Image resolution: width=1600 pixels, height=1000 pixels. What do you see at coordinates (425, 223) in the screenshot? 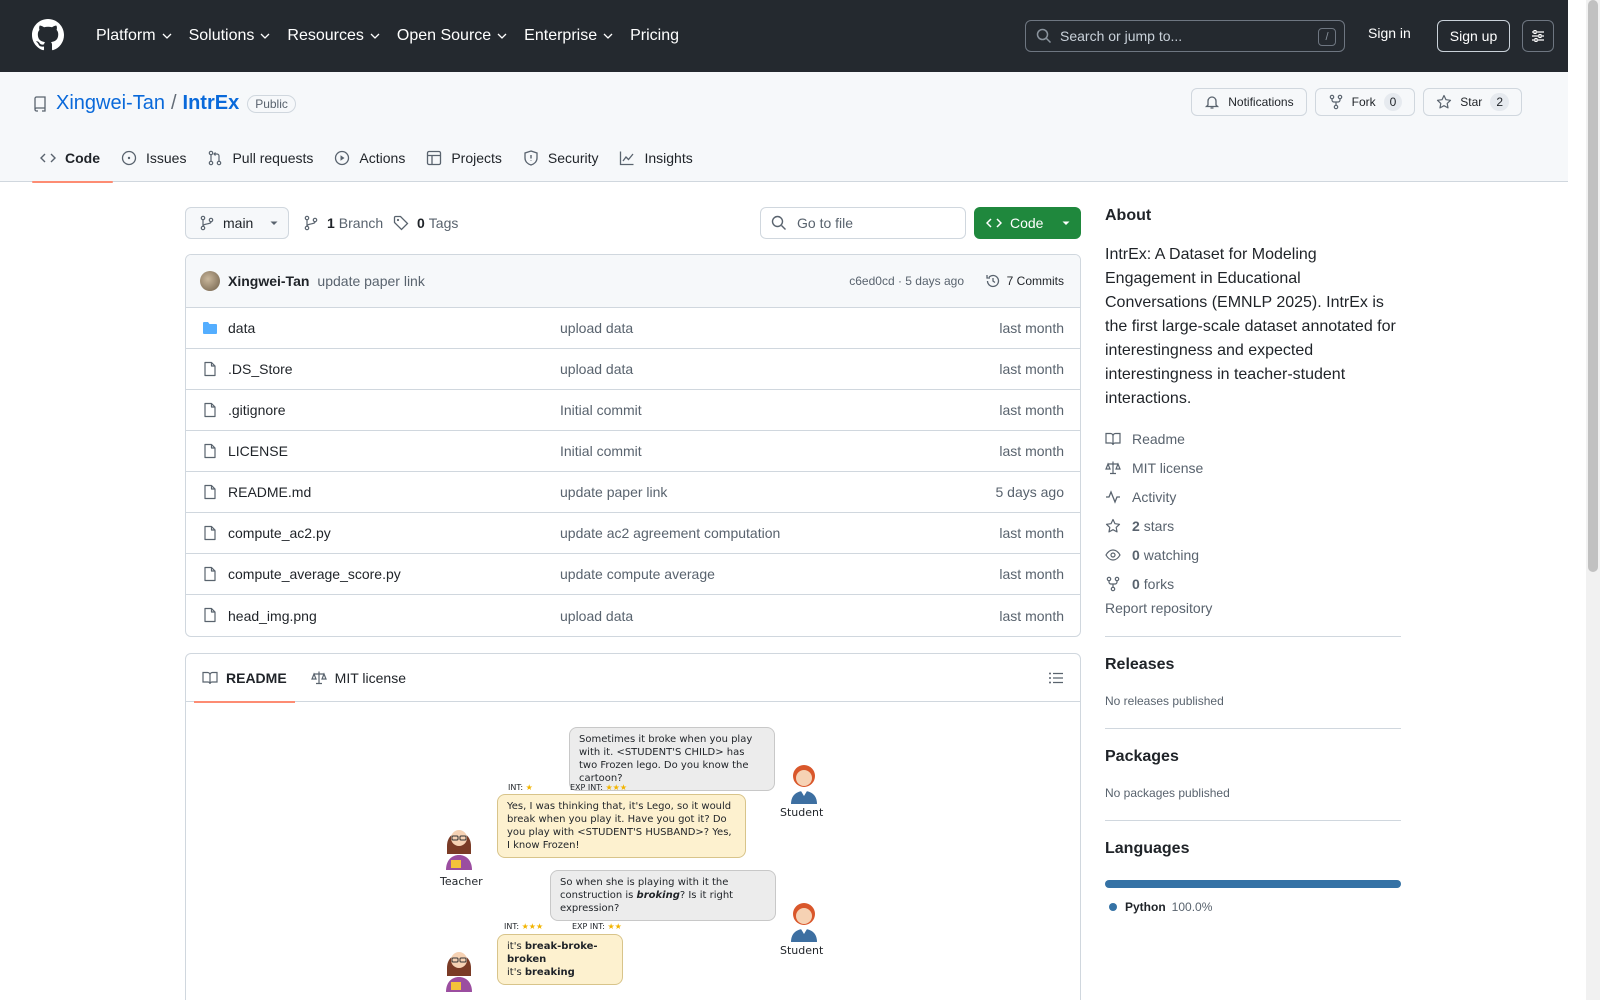
I see `tags-link: 0 Tags` at bounding box center [425, 223].